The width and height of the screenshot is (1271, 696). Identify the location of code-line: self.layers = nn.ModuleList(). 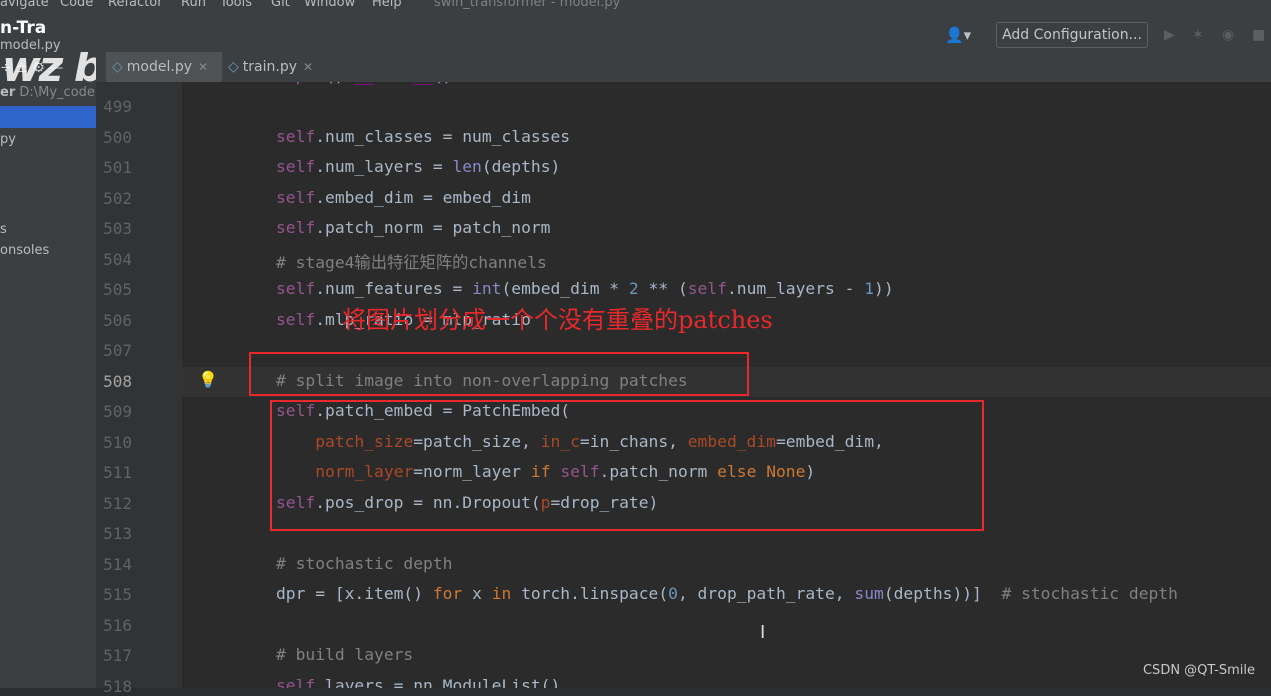
(418, 682).